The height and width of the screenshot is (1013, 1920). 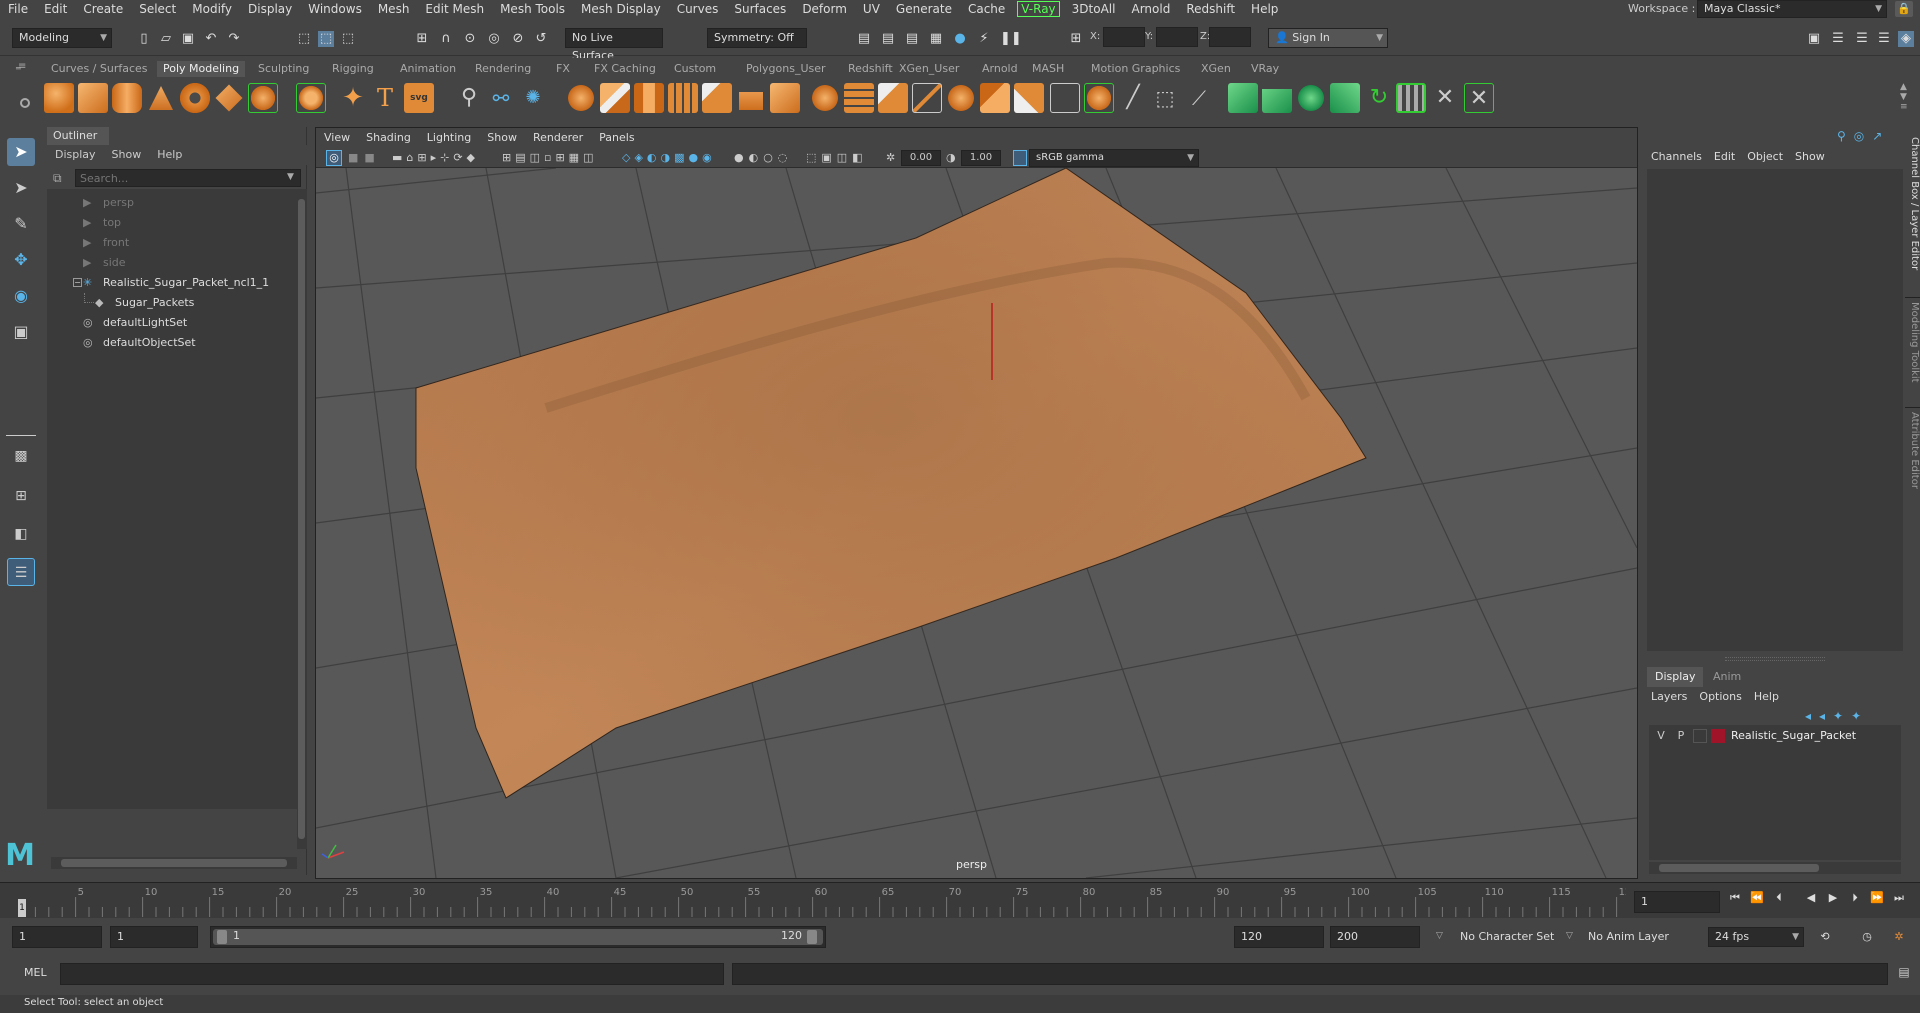 What do you see at coordinates (1757, 898) in the screenshot?
I see `step-back-key-icon: ⏪` at bounding box center [1757, 898].